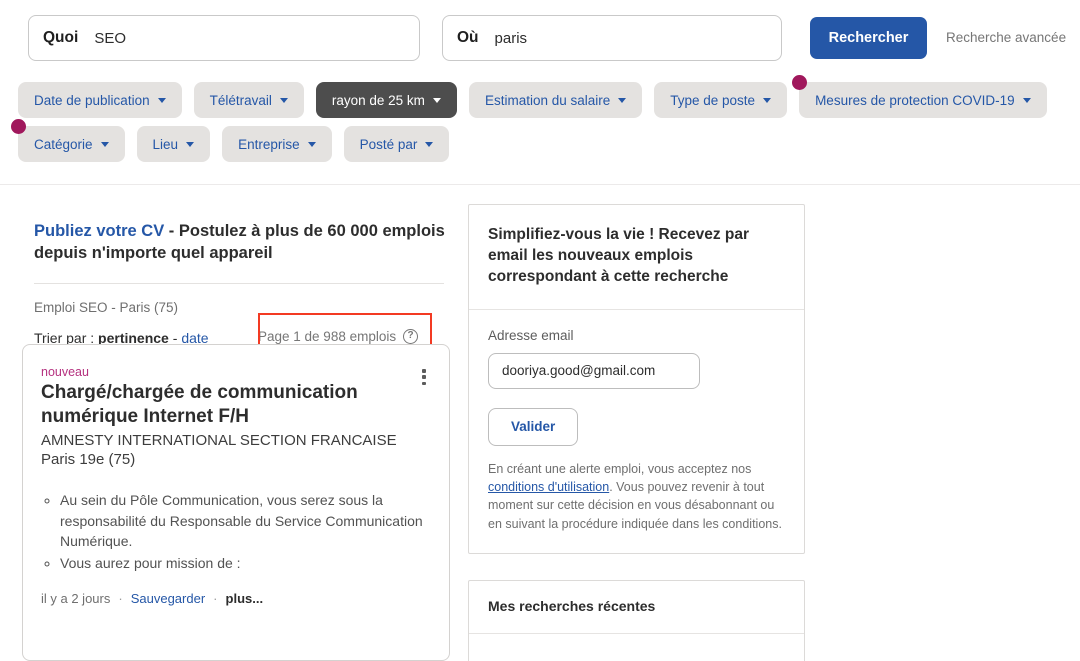 The width and height of the screenshot is (1080, 661). I want to click on filter-chip-4: Type de poste, so click(721, 100).